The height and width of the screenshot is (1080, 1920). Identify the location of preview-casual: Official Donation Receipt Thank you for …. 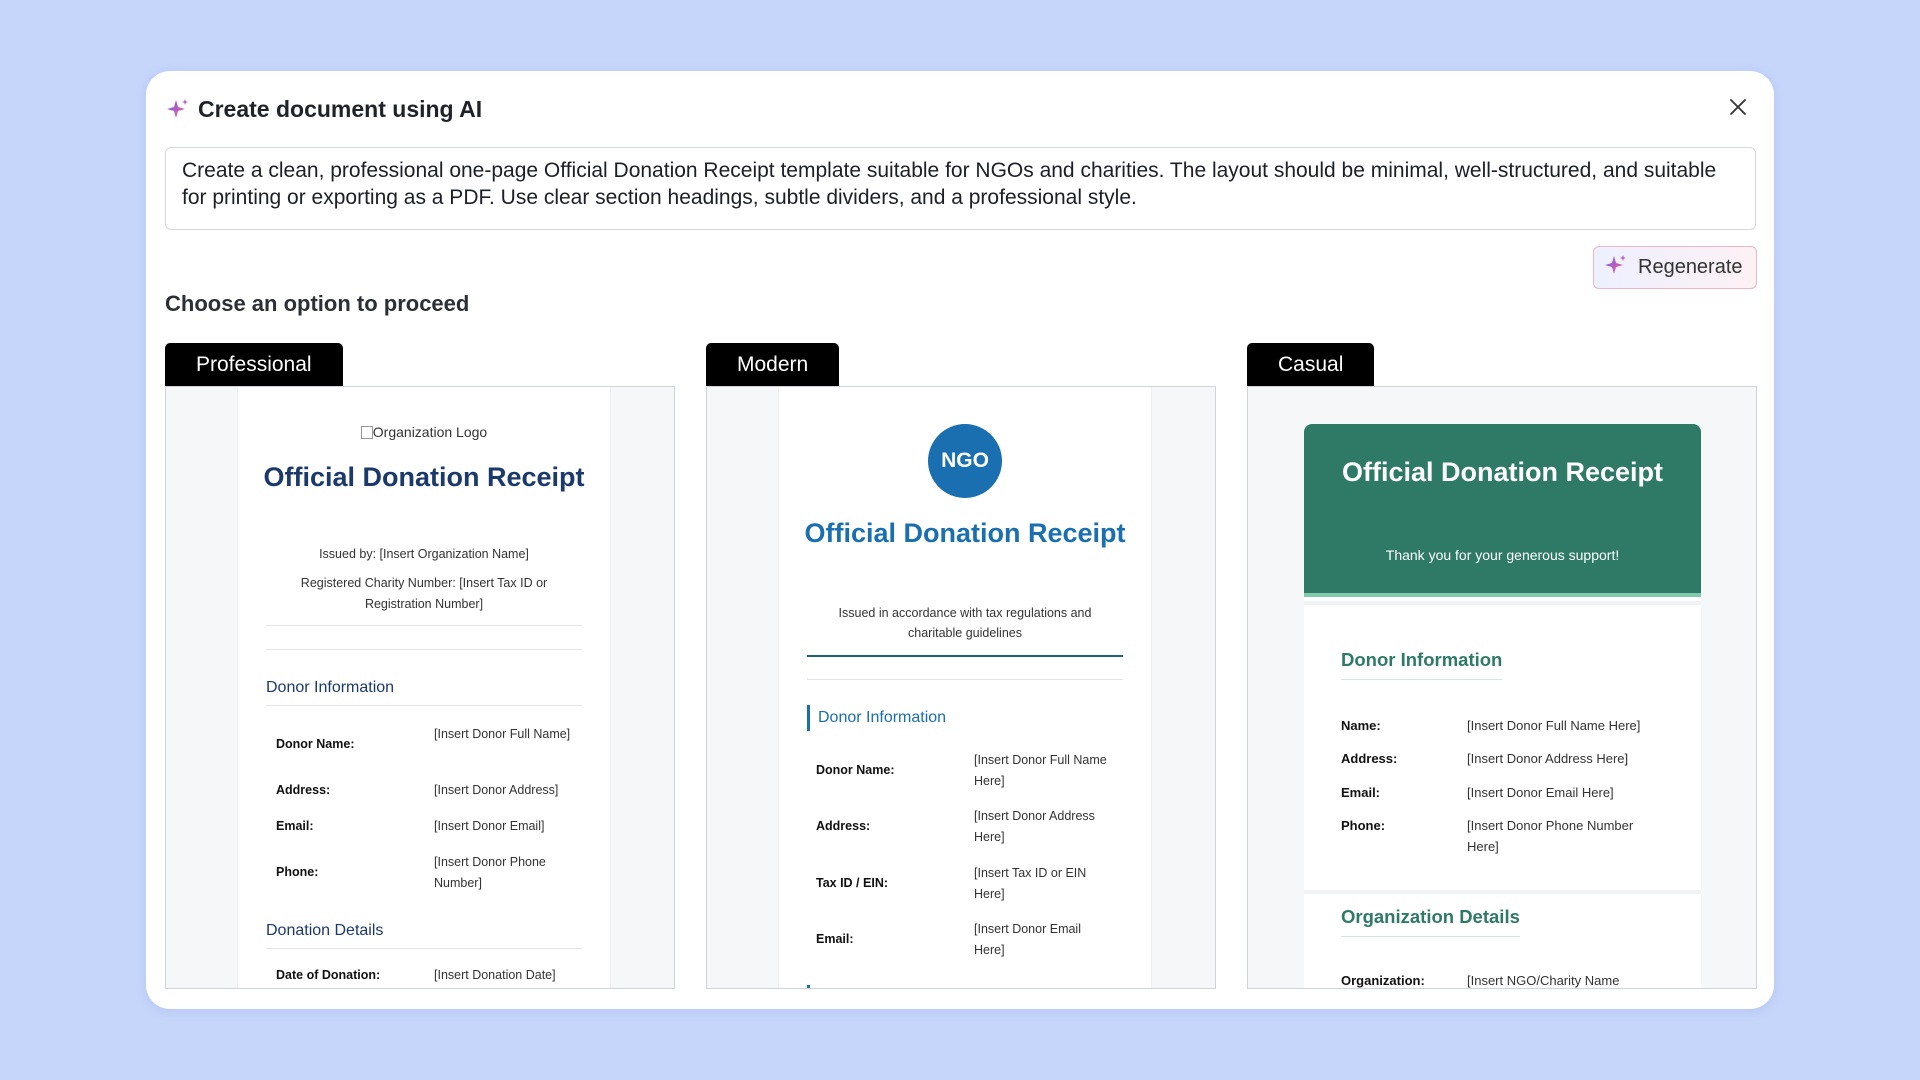
(1502, 687).